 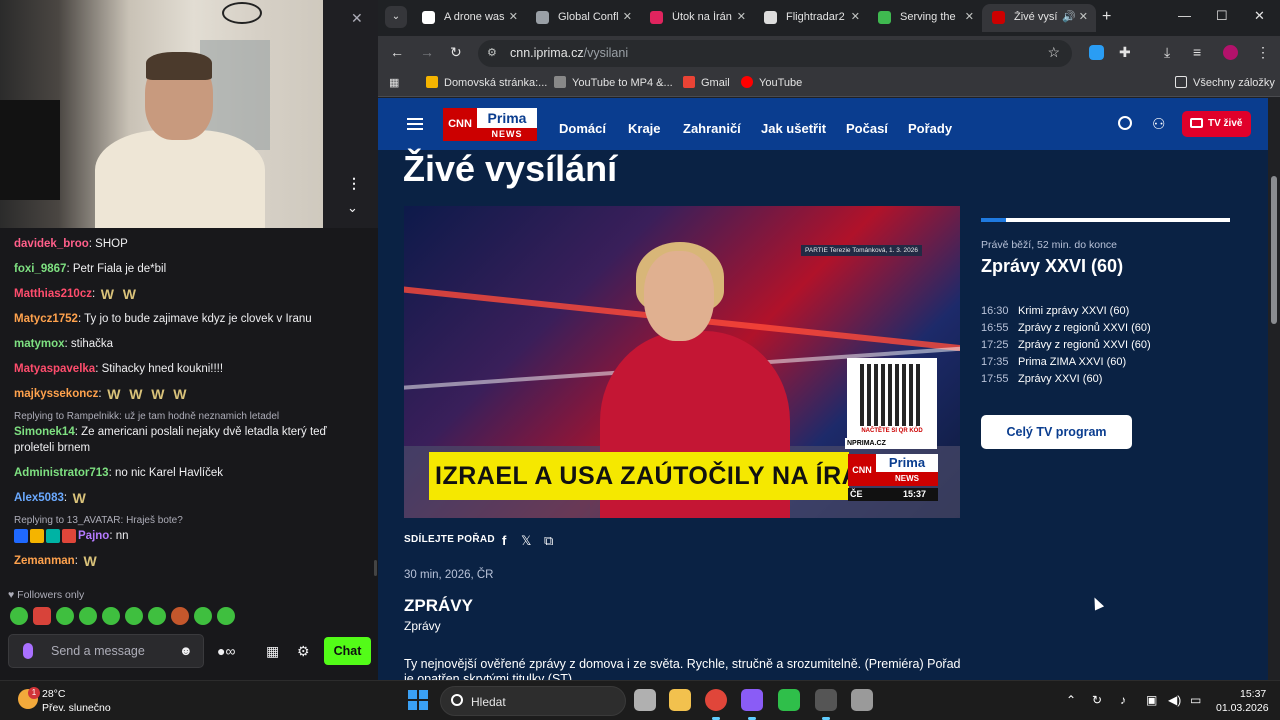 What do you see at coordinates (415, 124) in the screenshot?
I see `hamburger-menu-icon` at bounding box center [415, 124].